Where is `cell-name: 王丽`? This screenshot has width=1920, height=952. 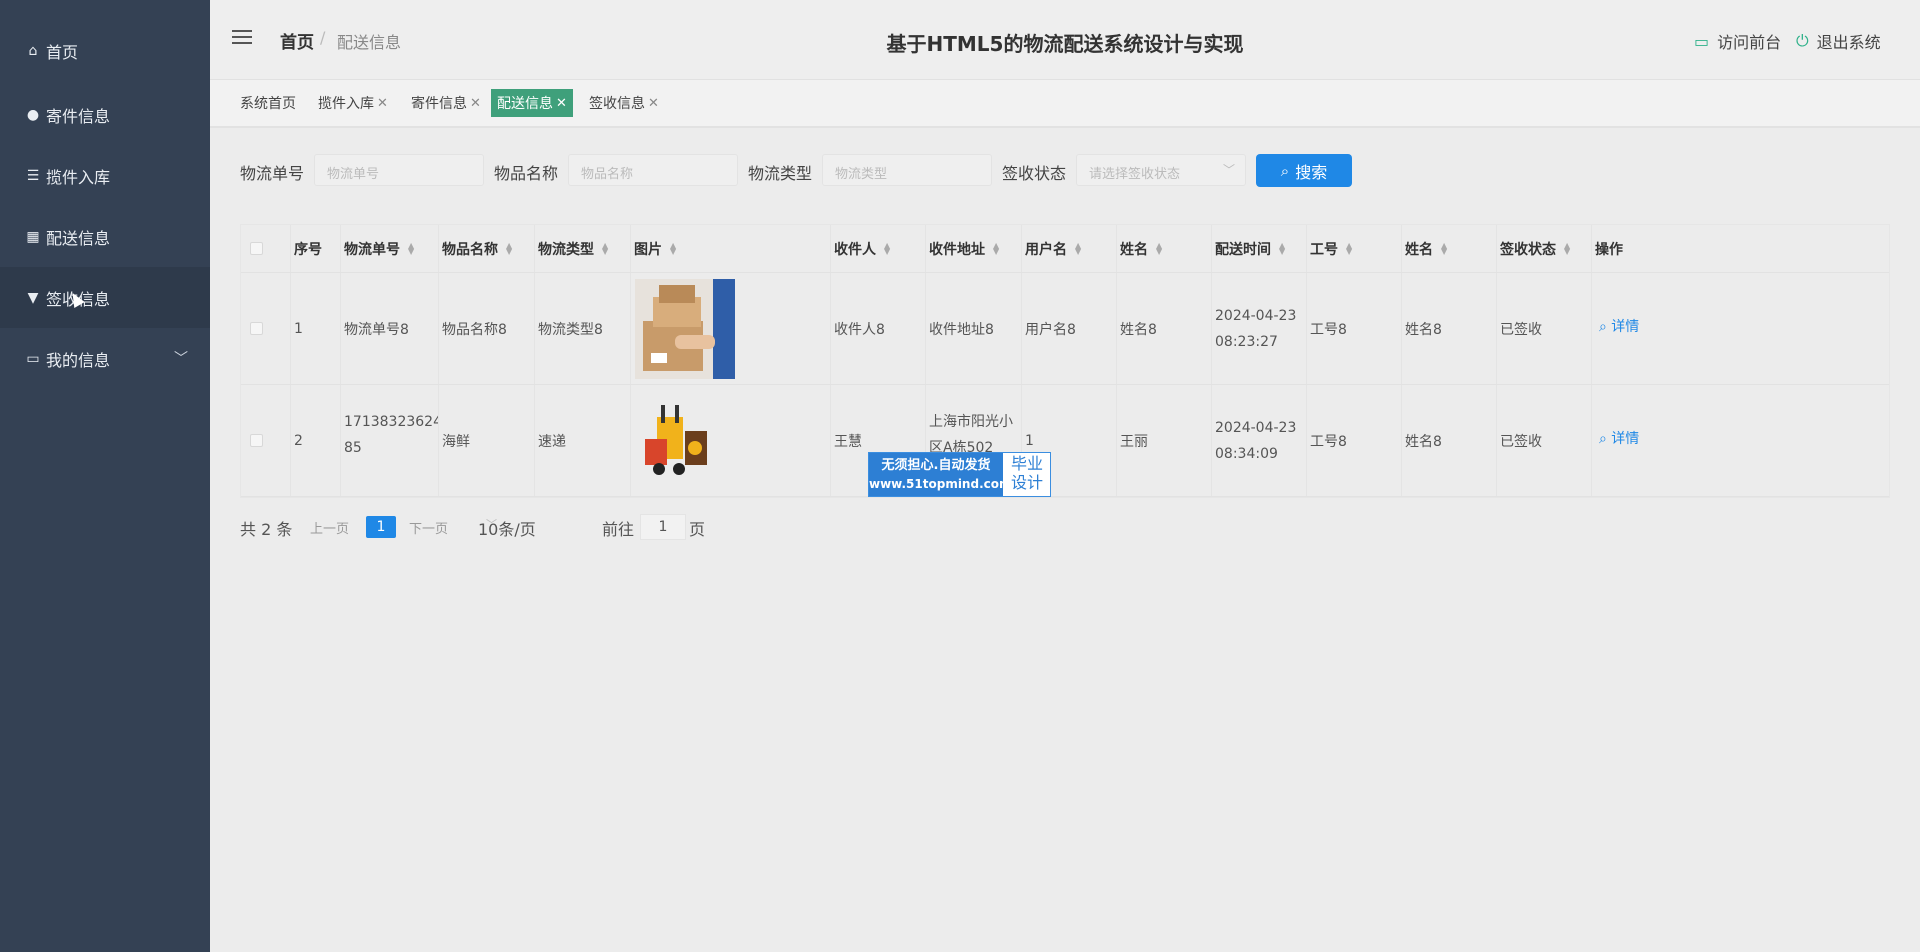 cell-name: 王丽 is located at coordinates (1164, 440).